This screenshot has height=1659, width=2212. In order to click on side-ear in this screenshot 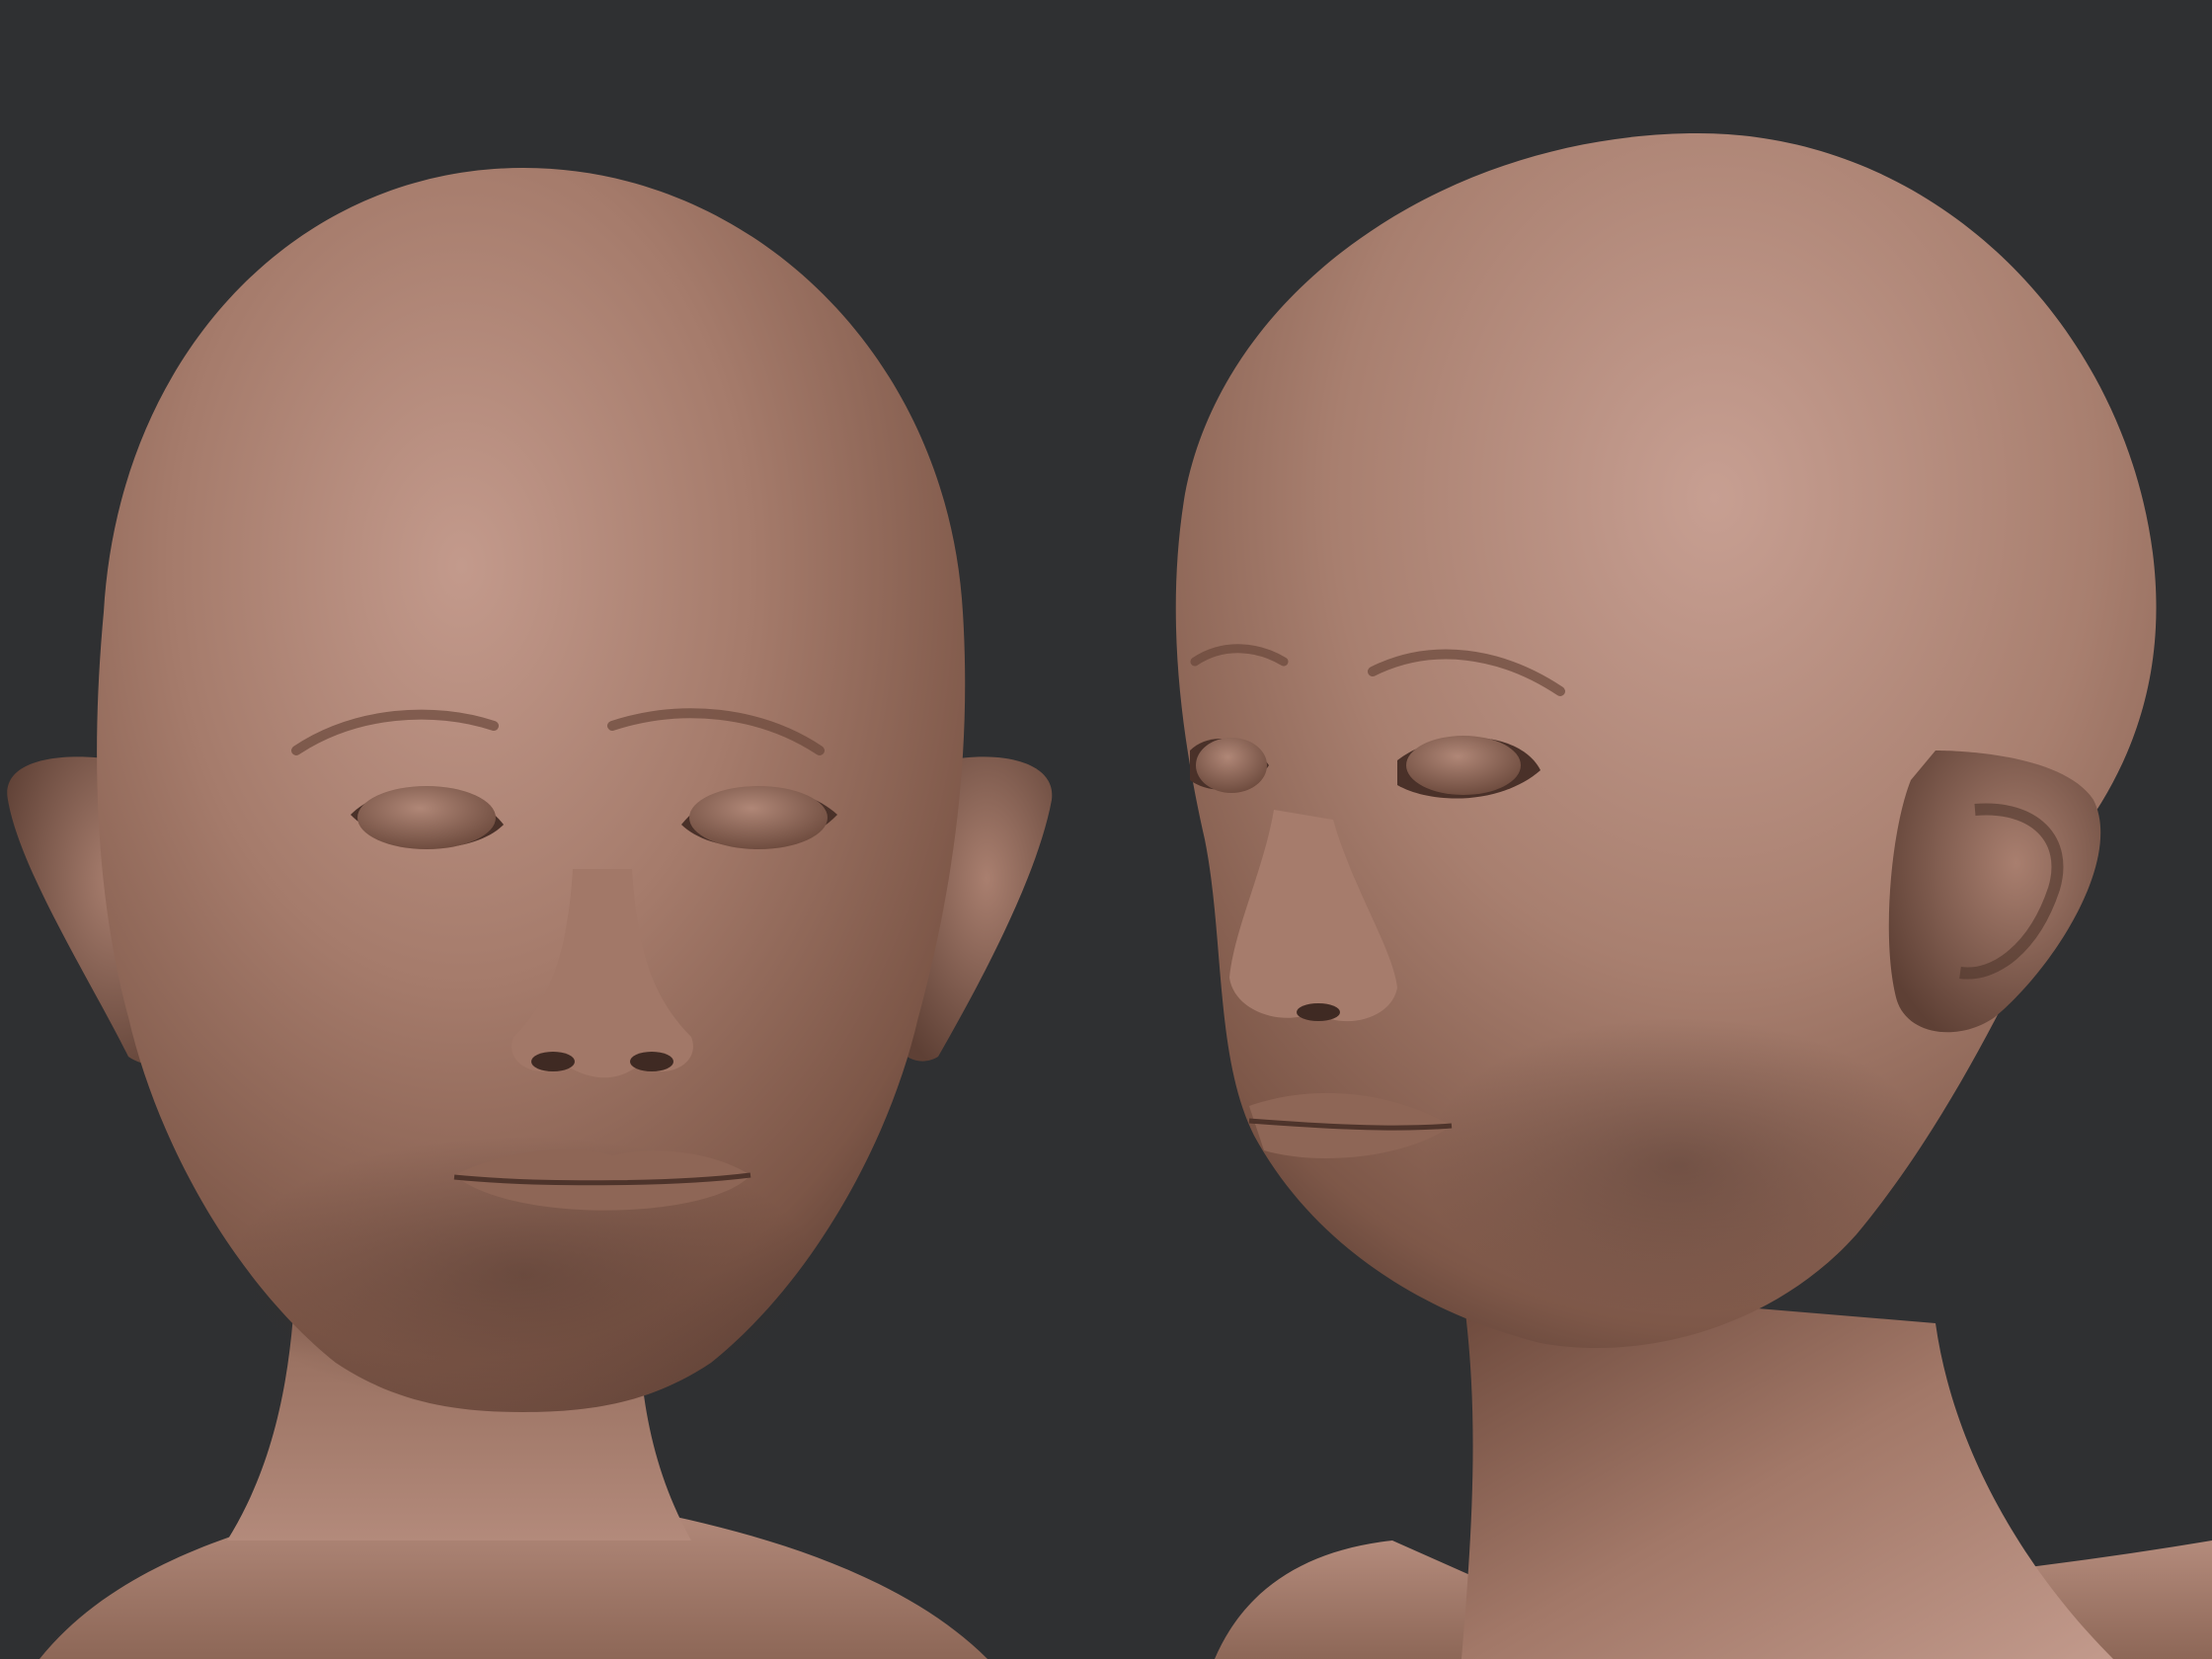, I will do `click(1995, 892)`.